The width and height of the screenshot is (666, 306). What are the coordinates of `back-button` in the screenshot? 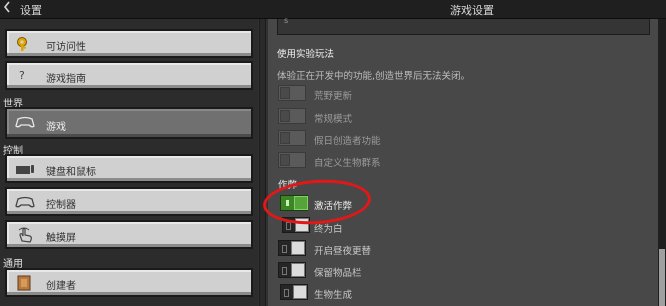 It's located at (7, 8).